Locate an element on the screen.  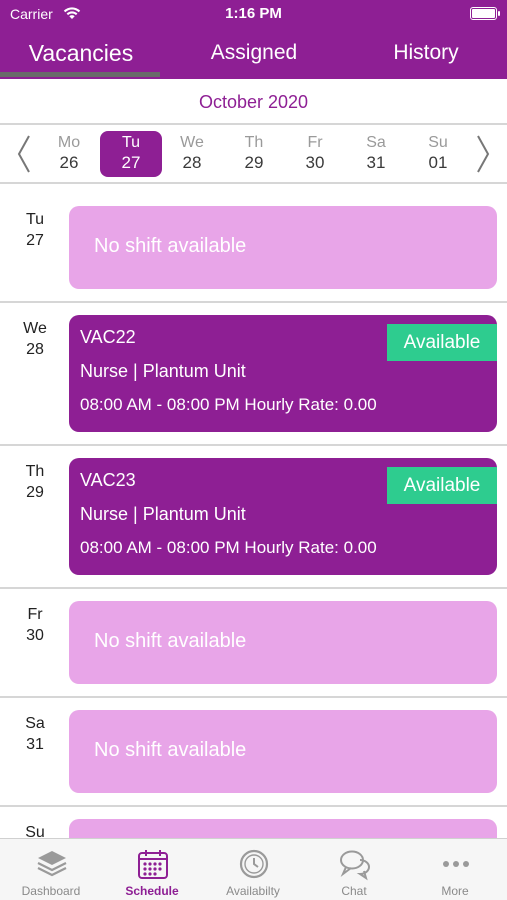
layers-icon is located at coordinates (52, 864).